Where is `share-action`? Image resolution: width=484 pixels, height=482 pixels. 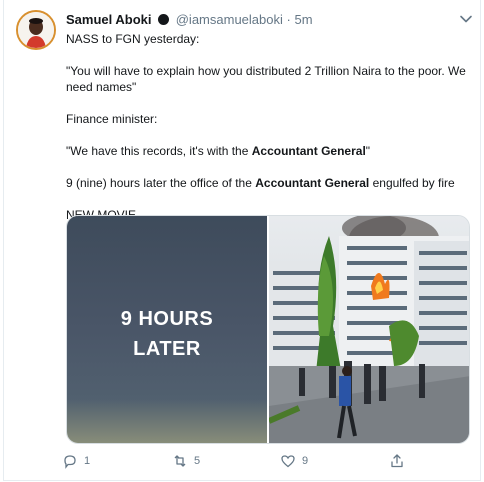 share-action is located at coordinates (397, 461).